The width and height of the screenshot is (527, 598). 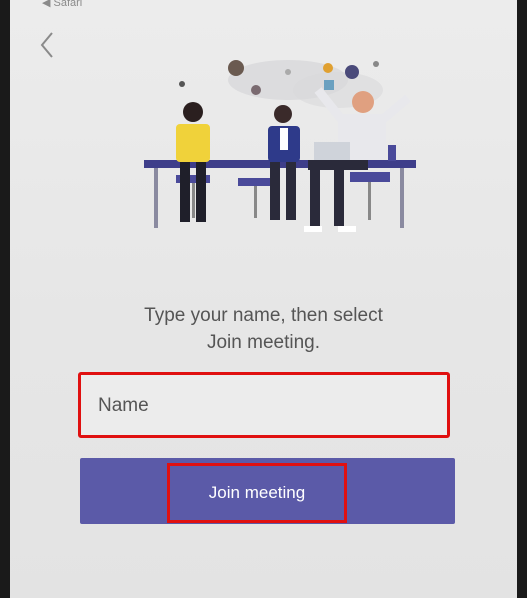 What do you see at coordinates (62, 4) in the screenshot?
I see `status-carrier: ◀ Safari` at bounding box center [62, 4].